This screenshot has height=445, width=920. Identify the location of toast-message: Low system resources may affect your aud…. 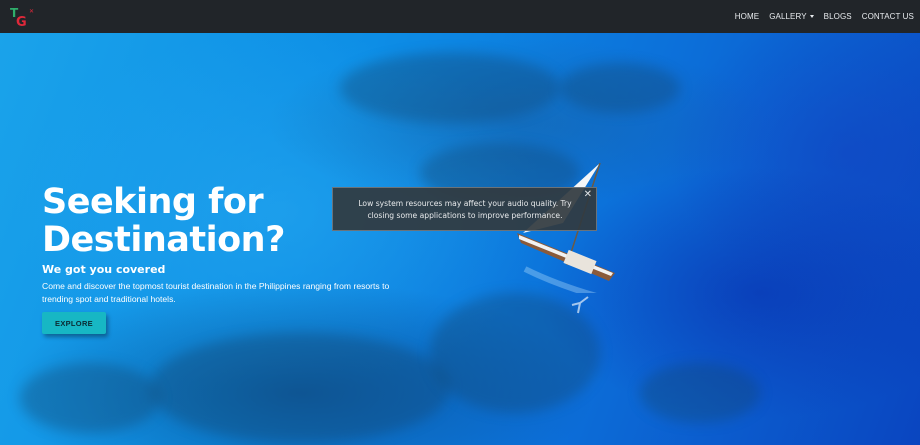
(465, 209).